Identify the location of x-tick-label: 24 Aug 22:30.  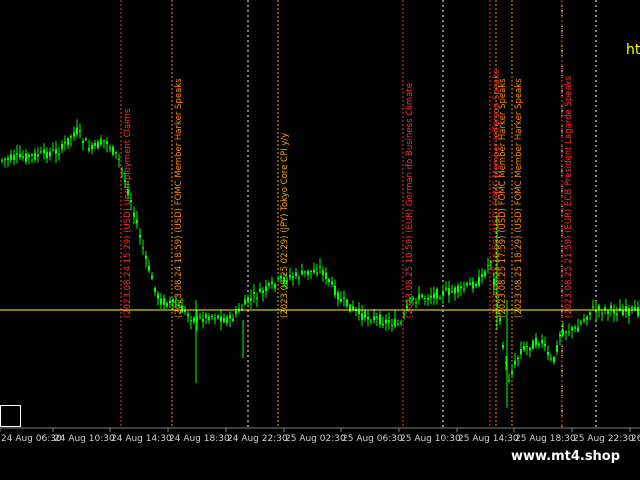
(257, 439).